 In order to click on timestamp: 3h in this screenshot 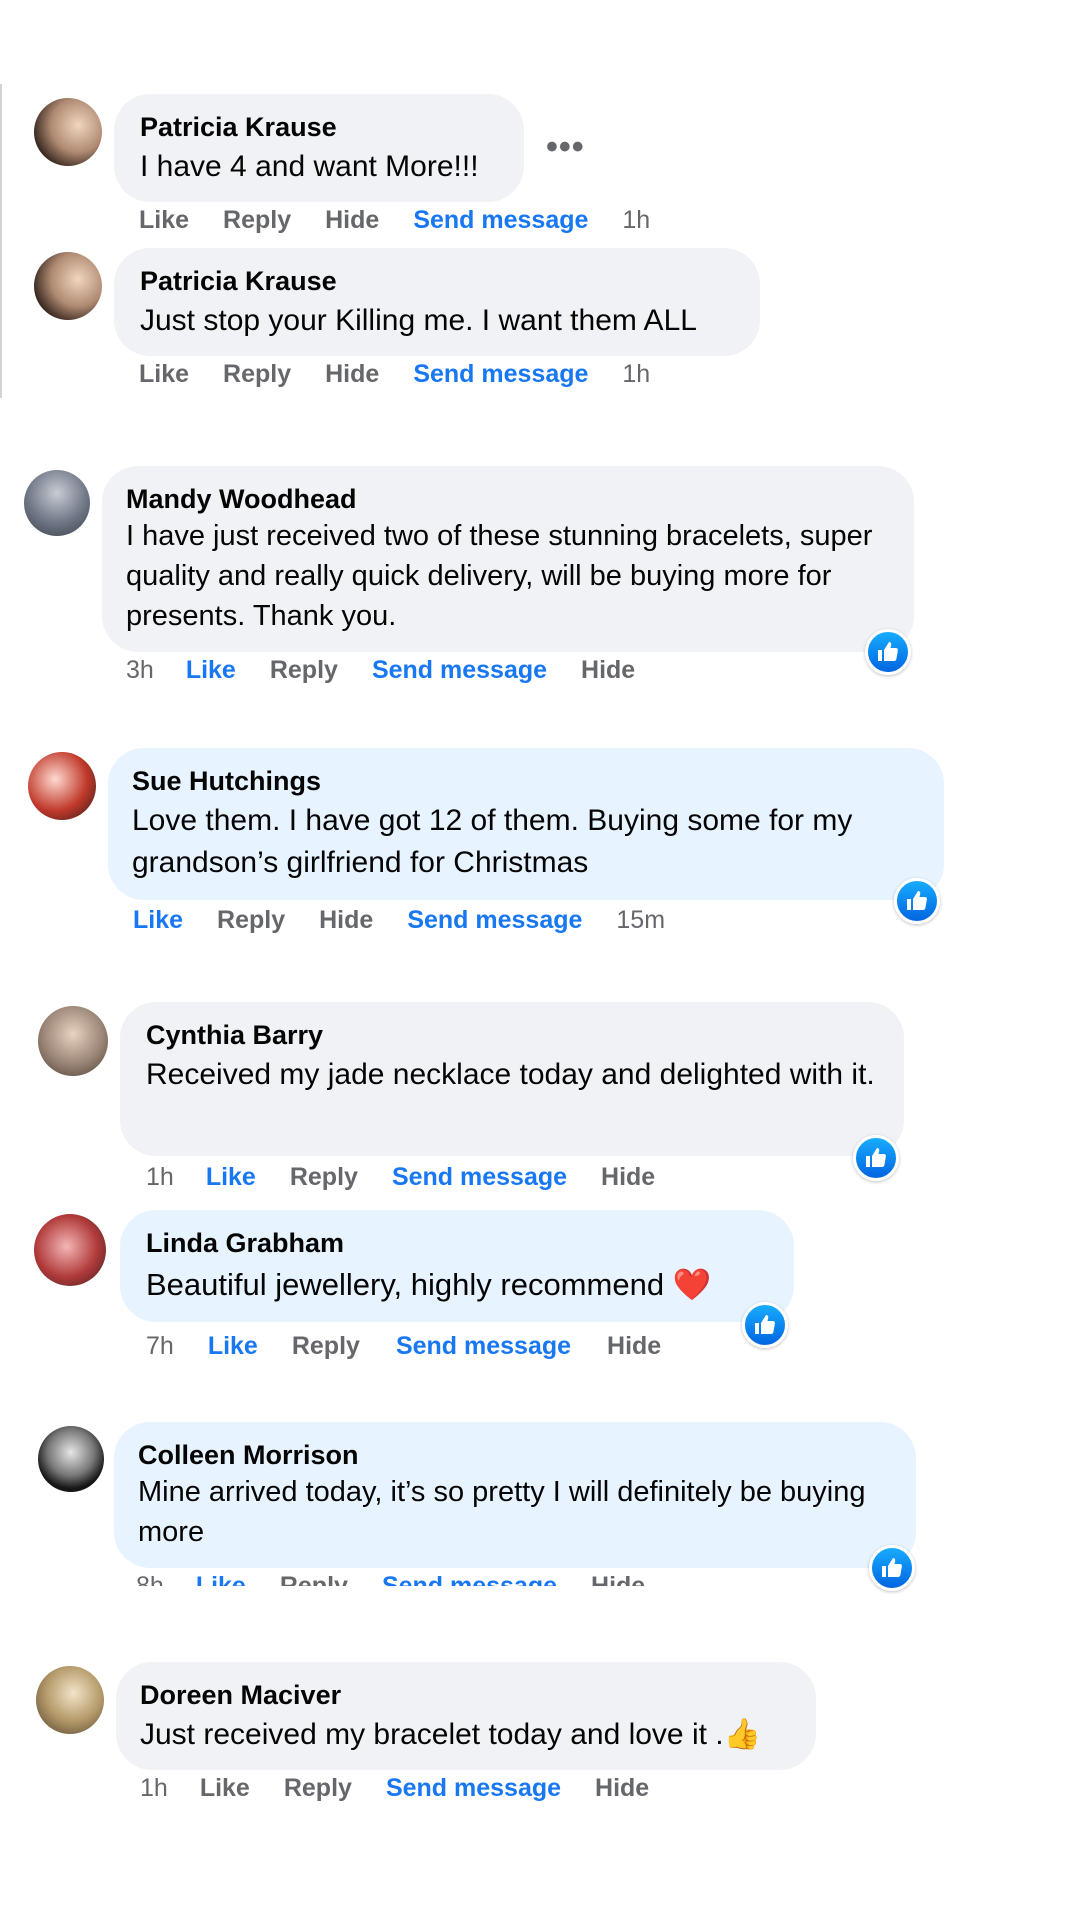, I will do `click(140, 670)`.